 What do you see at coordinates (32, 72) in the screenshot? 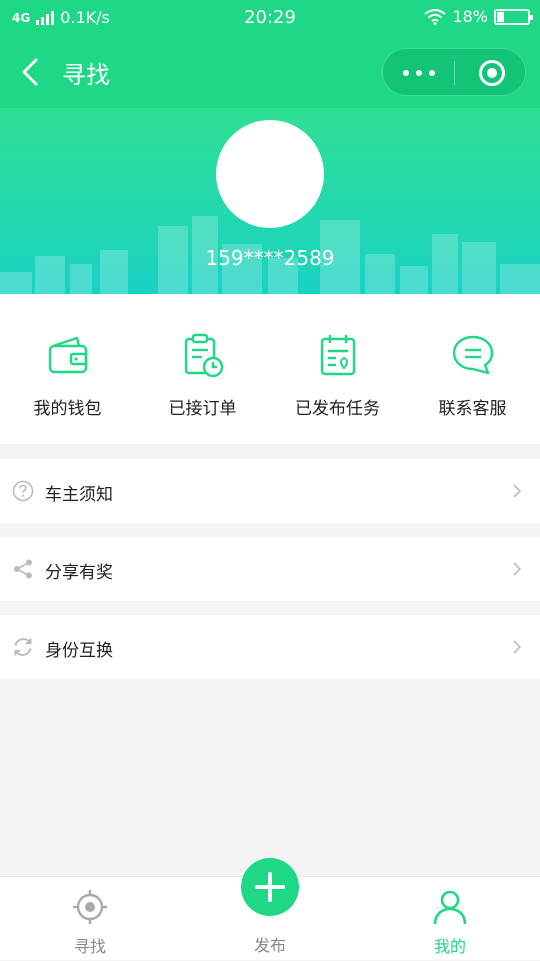
I see `back-arrow-icon` at bounding box center [32, 72].